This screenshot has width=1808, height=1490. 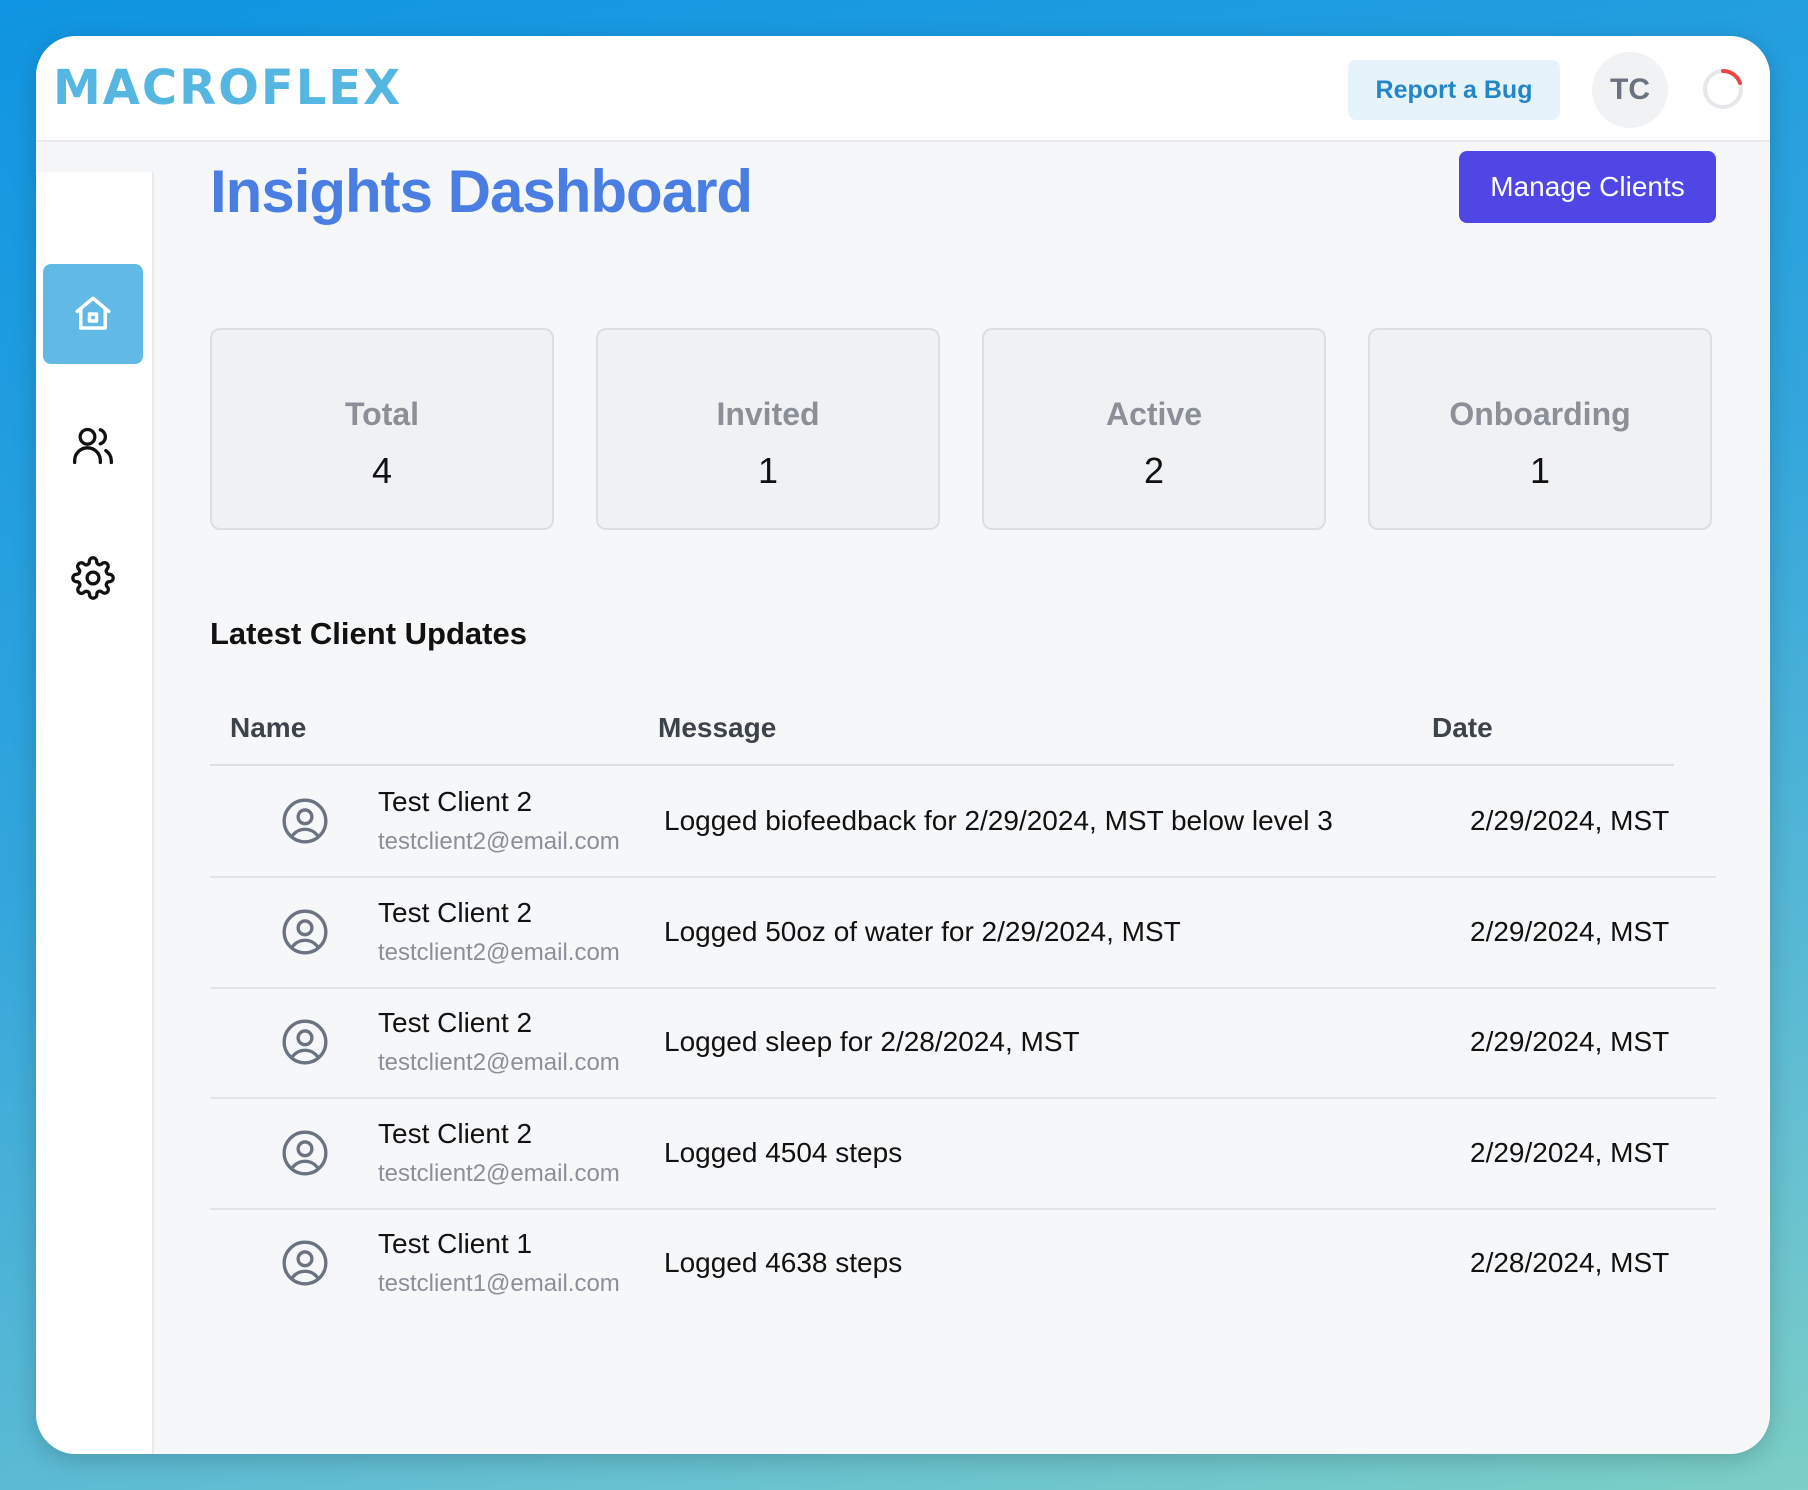 What do you see at coordinates (1587, 187) in the screenshot?
I see `manage-clients-button: Manage Clients` at bounding box center [1587, 187].